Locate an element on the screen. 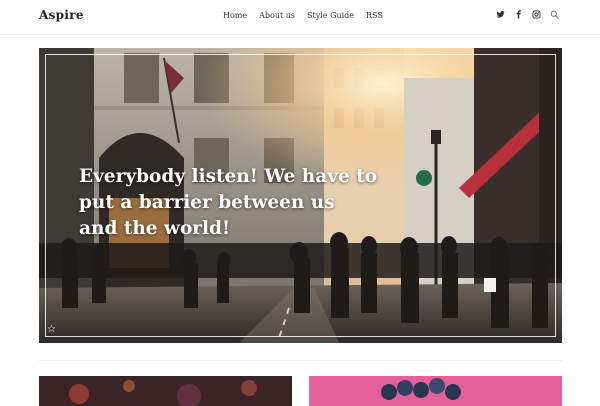 This screenshot has width=600, height=406. twitter-icon is located at coordinates (500, 14).